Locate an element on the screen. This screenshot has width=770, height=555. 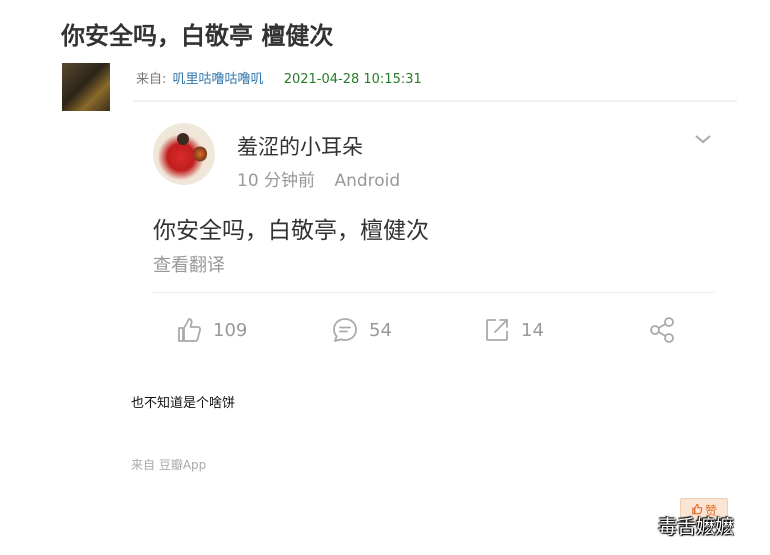
thumbs-up-icon is located at coordinates (189, 330).